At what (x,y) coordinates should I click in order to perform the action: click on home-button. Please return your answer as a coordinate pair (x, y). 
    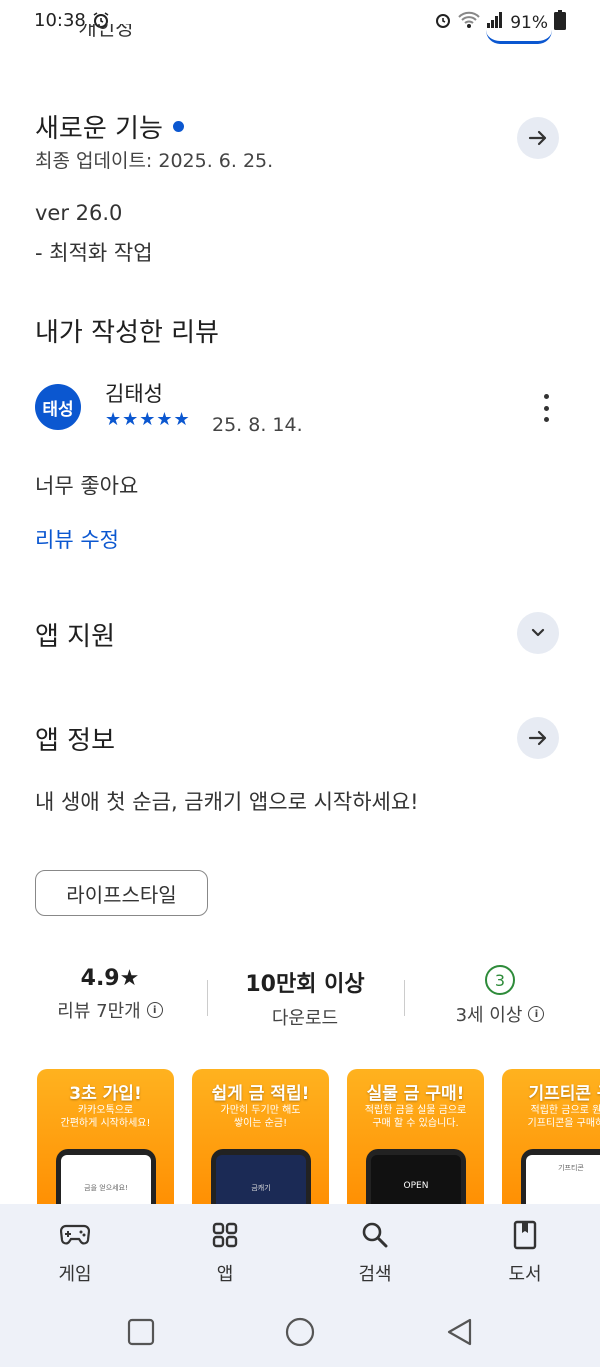
    Looking at the image, I should click on (300, 1332).